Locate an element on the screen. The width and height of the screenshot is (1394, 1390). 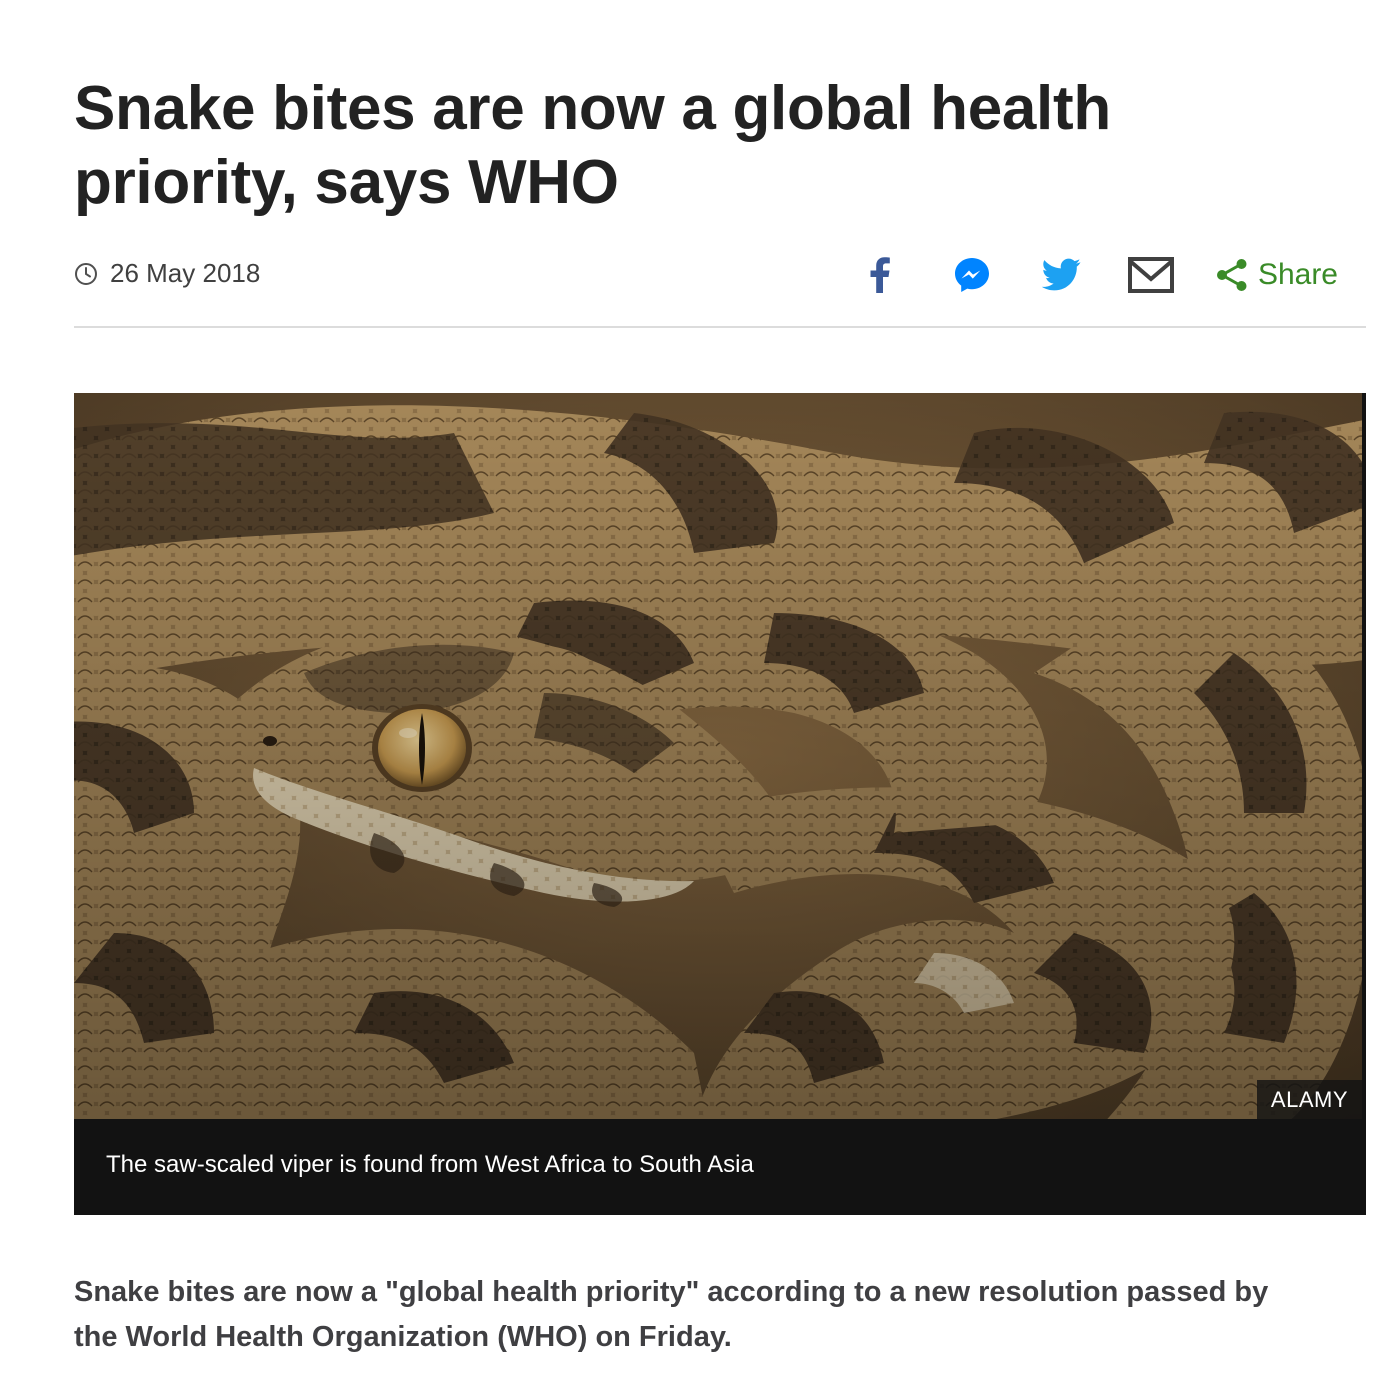
messenger-icon is located at coordinates (971, 275).